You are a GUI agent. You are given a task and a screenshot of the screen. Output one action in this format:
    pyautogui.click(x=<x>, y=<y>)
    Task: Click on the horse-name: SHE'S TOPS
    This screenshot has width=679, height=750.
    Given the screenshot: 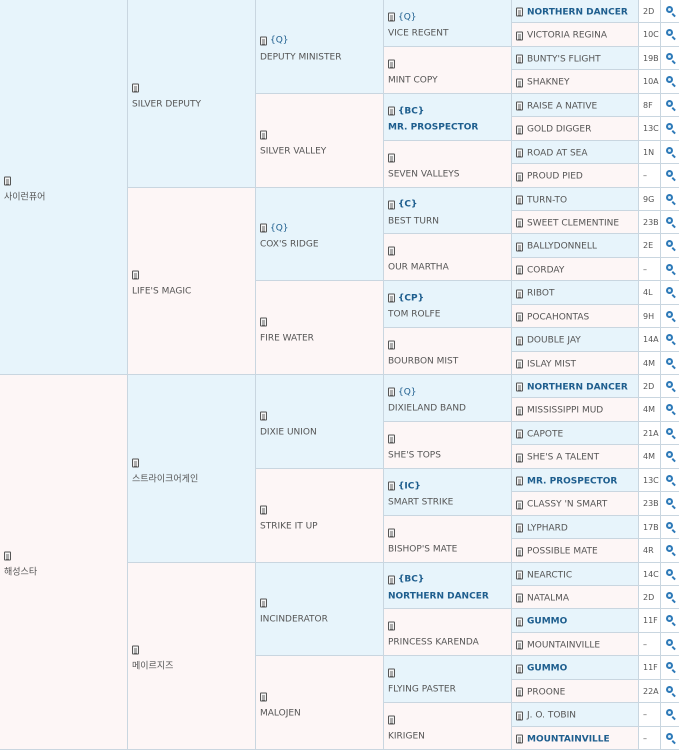 What is the action you would take?
    pyautogui.click(x=448, y=456)
    